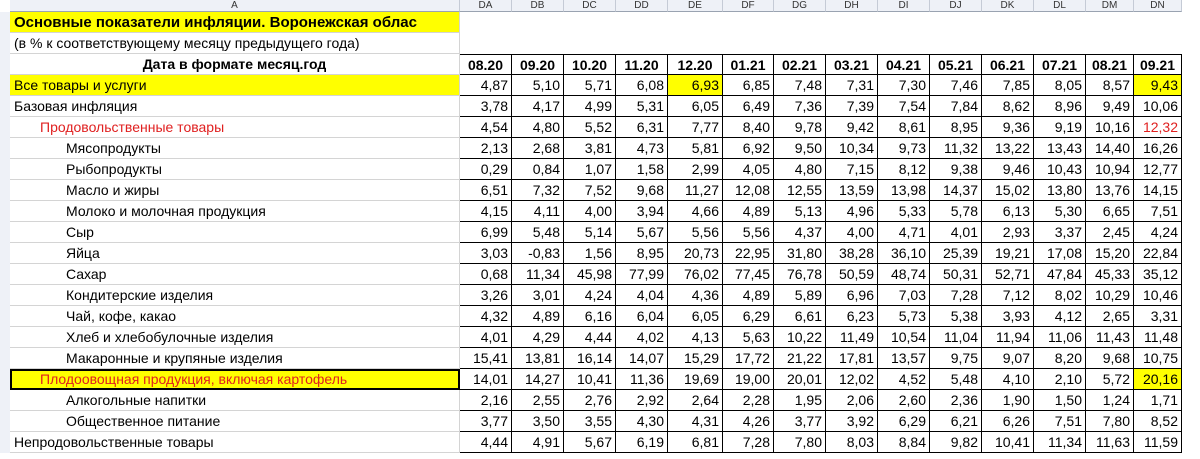  Describe the element at coordinates (1060, 316) in the screenshot. I see `value-cell: 4,12` at that location.